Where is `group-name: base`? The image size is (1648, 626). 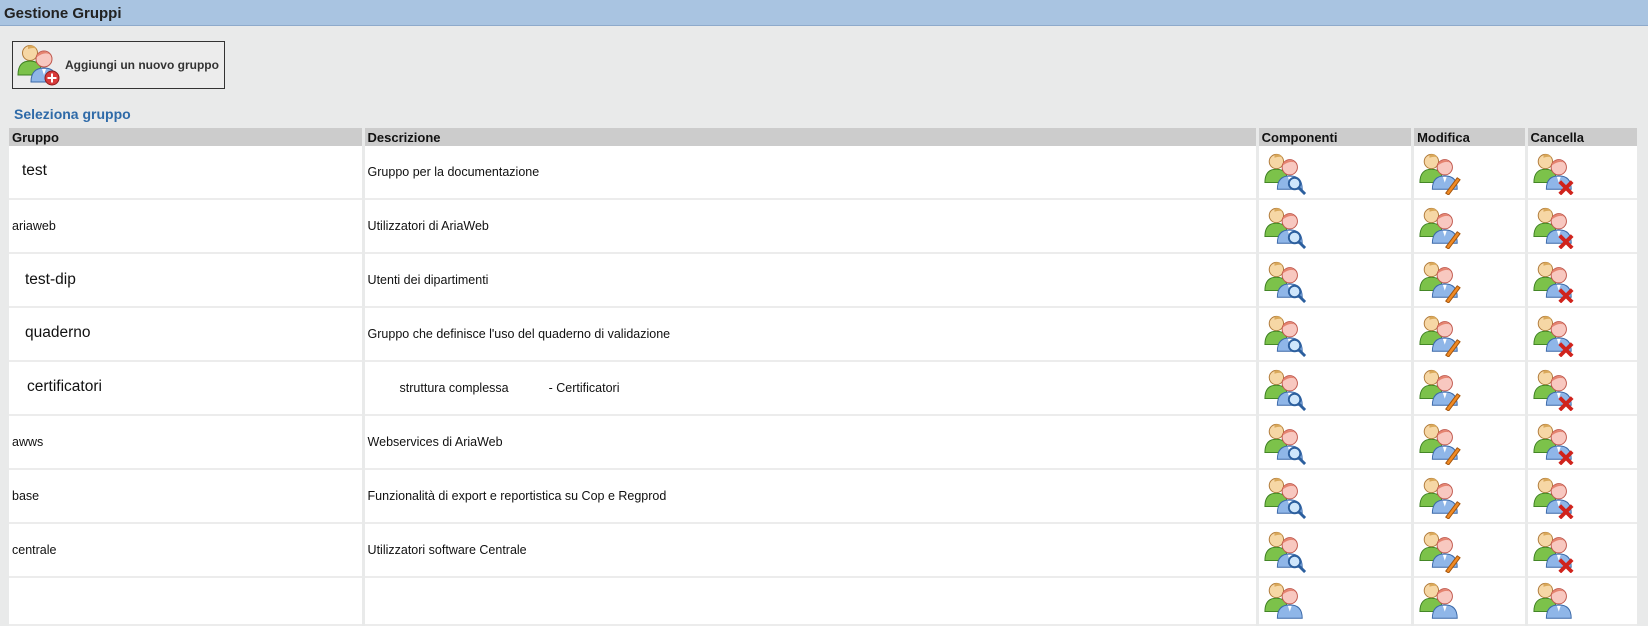
group-name: base is located at coordinates (187, 496).